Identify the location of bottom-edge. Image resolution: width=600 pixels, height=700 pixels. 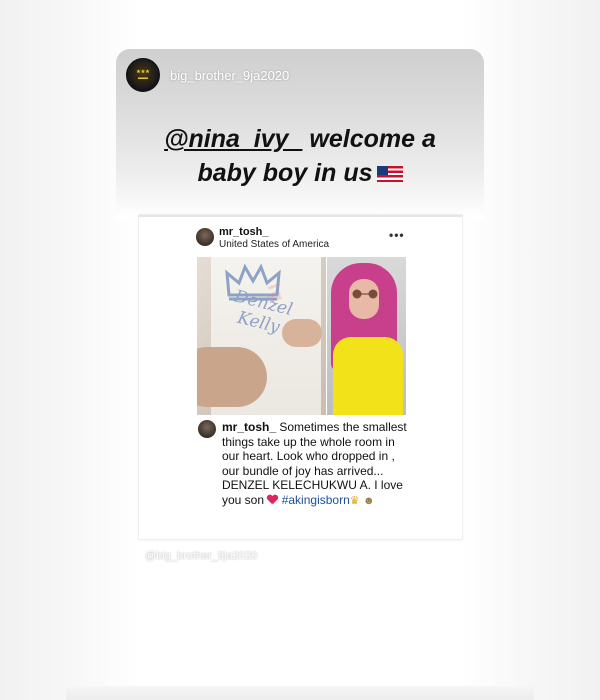
(300, 693).